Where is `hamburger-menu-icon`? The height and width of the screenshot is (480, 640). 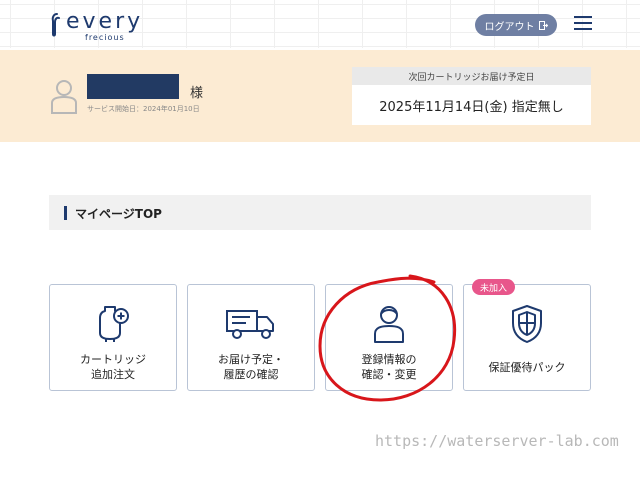
hamburger-menu-icon is located at coordinates (583, 23).